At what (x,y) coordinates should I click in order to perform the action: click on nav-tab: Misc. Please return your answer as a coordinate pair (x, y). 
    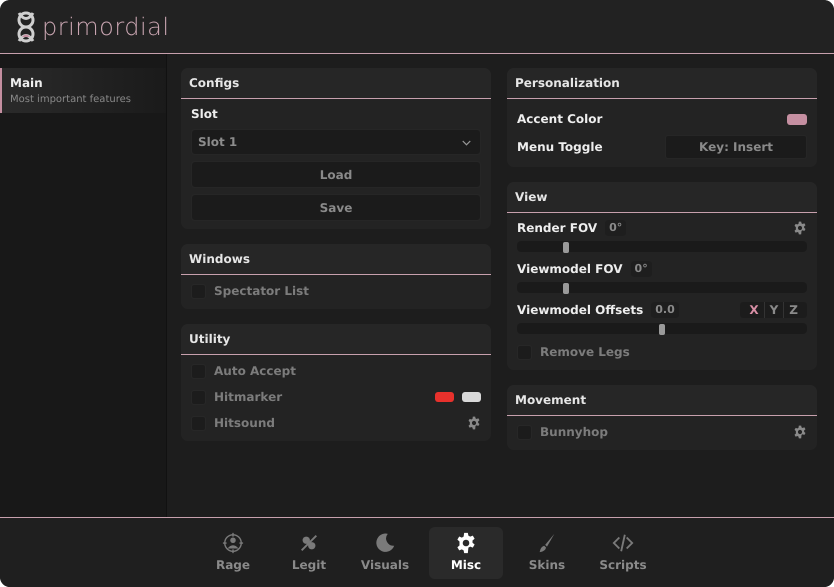
    Looking at the image, I should click on (466, 552).